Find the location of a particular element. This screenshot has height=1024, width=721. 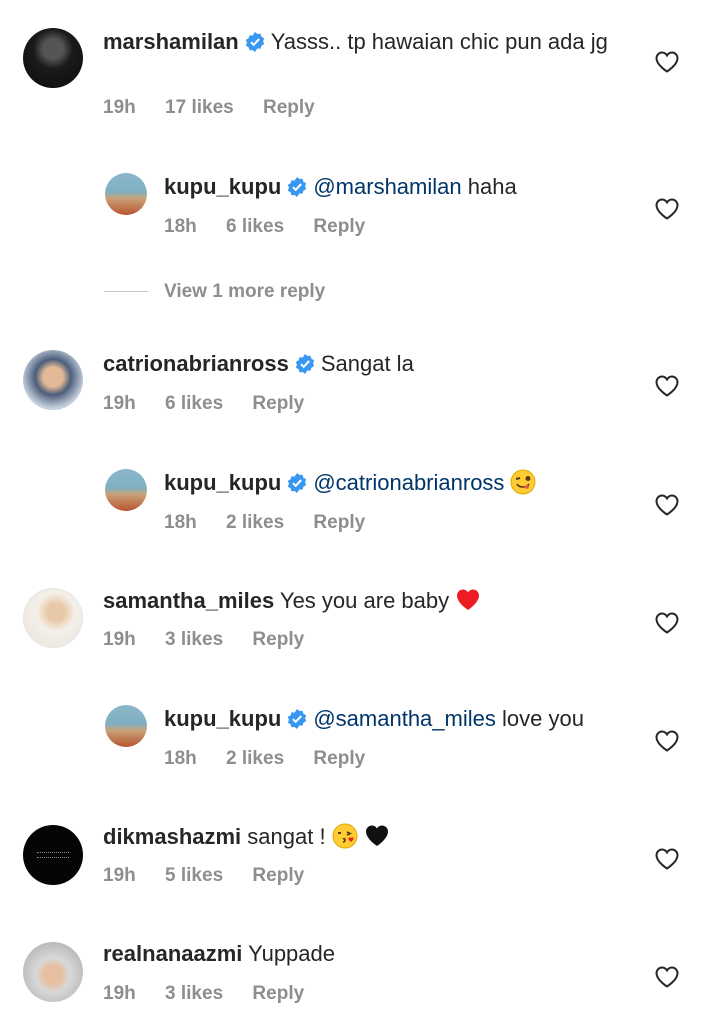

winking-tongue-emoji-icon is located at coordinates (523, 482).